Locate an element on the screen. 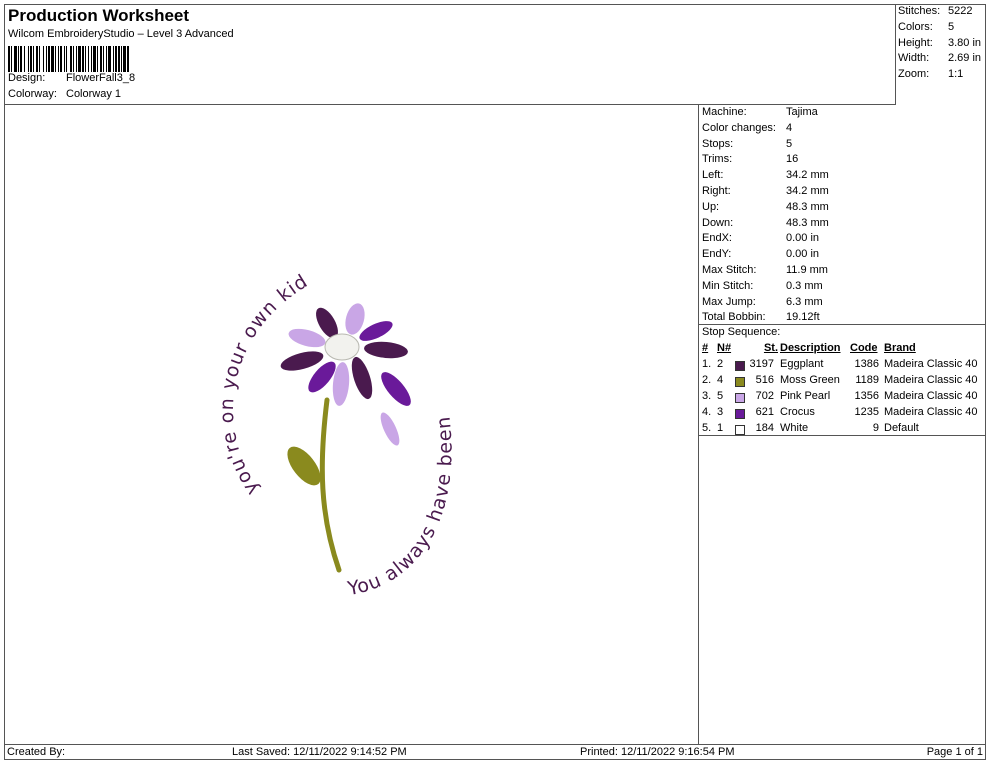  detail-row: EndX: 0.00 in is located at coordinates (760, 238).